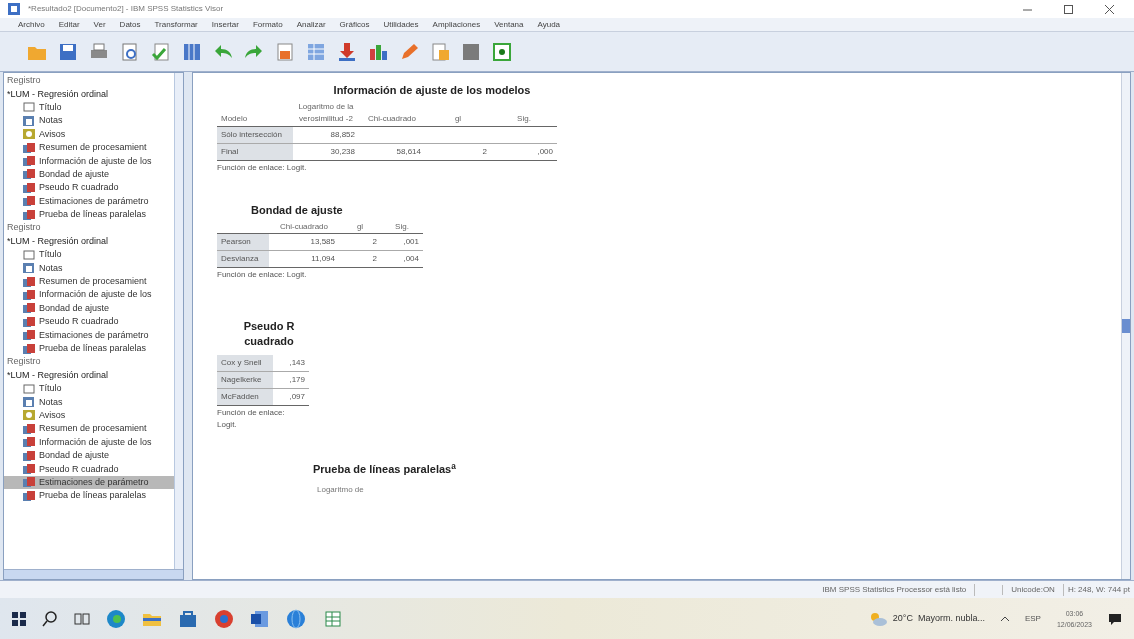 Image resolution: width=1134 pixels, height=639 pixels. I want to click on menu-item: Insertar, so click(225, 24).